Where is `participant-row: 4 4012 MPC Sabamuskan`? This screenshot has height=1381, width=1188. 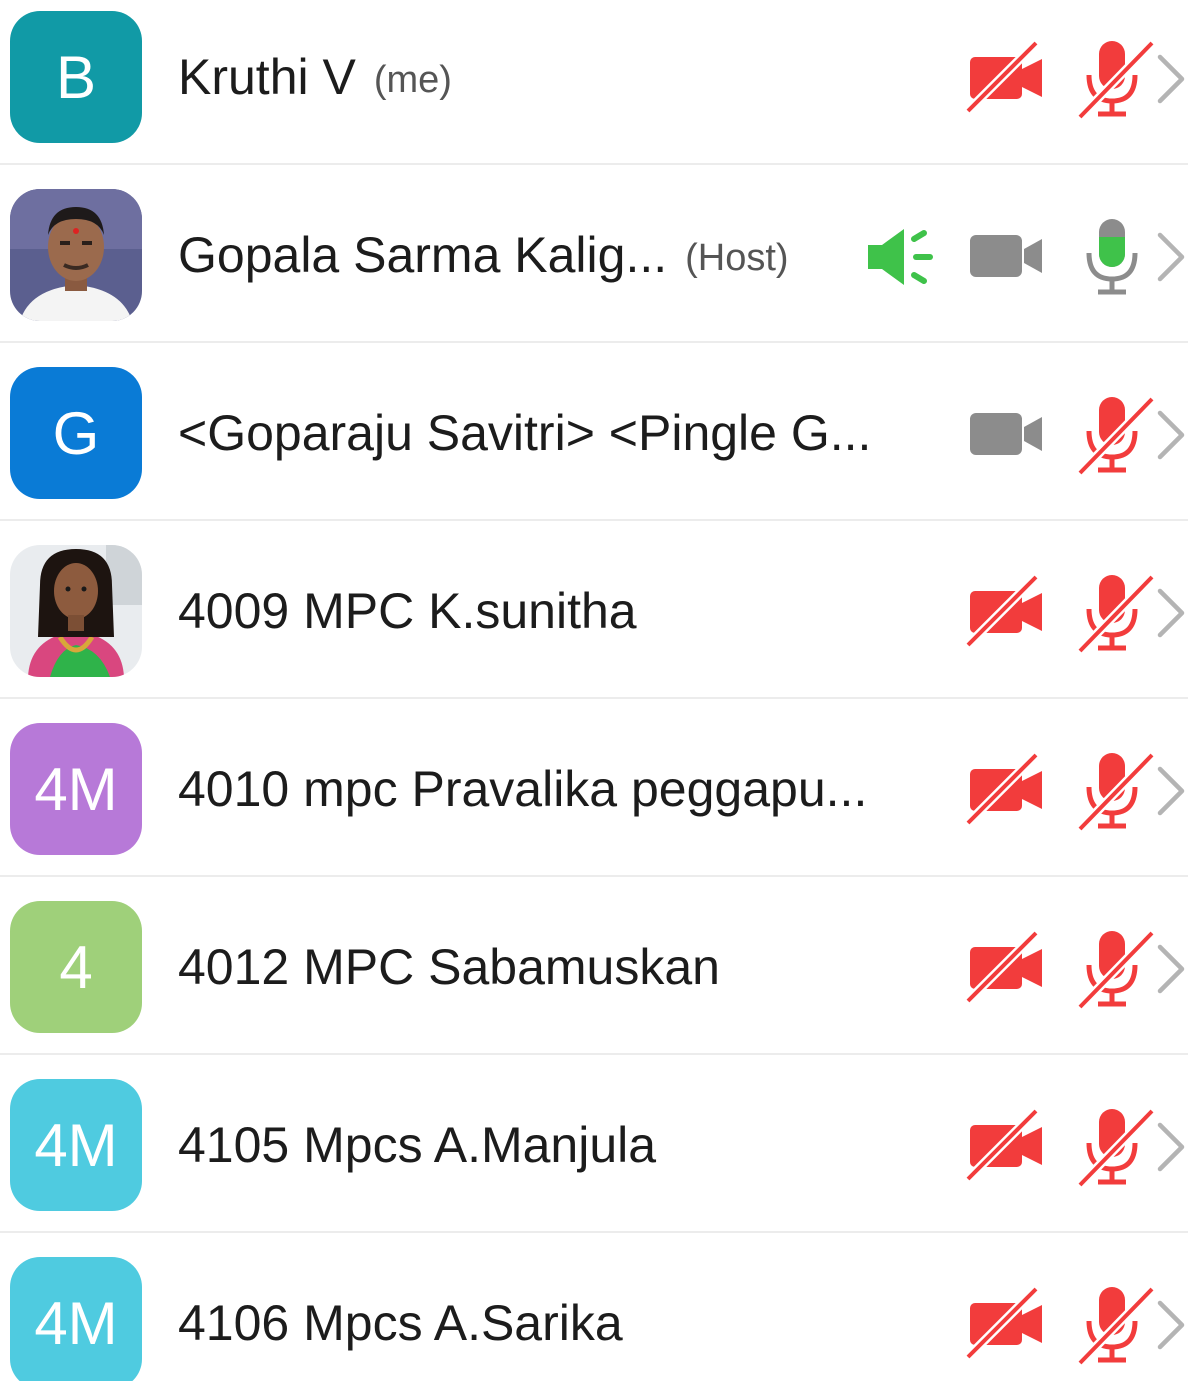 participant-row: 4 4012 MPC Sabamuskan is located at coordinates (594, 967).